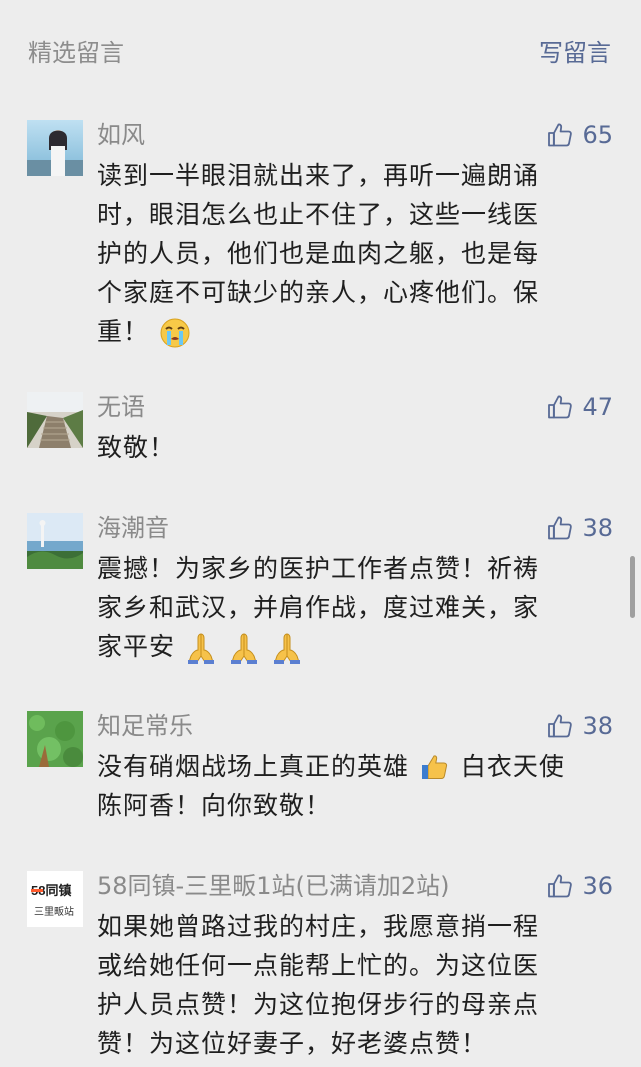  I want to click on like-count: 36, so click(597, 886).